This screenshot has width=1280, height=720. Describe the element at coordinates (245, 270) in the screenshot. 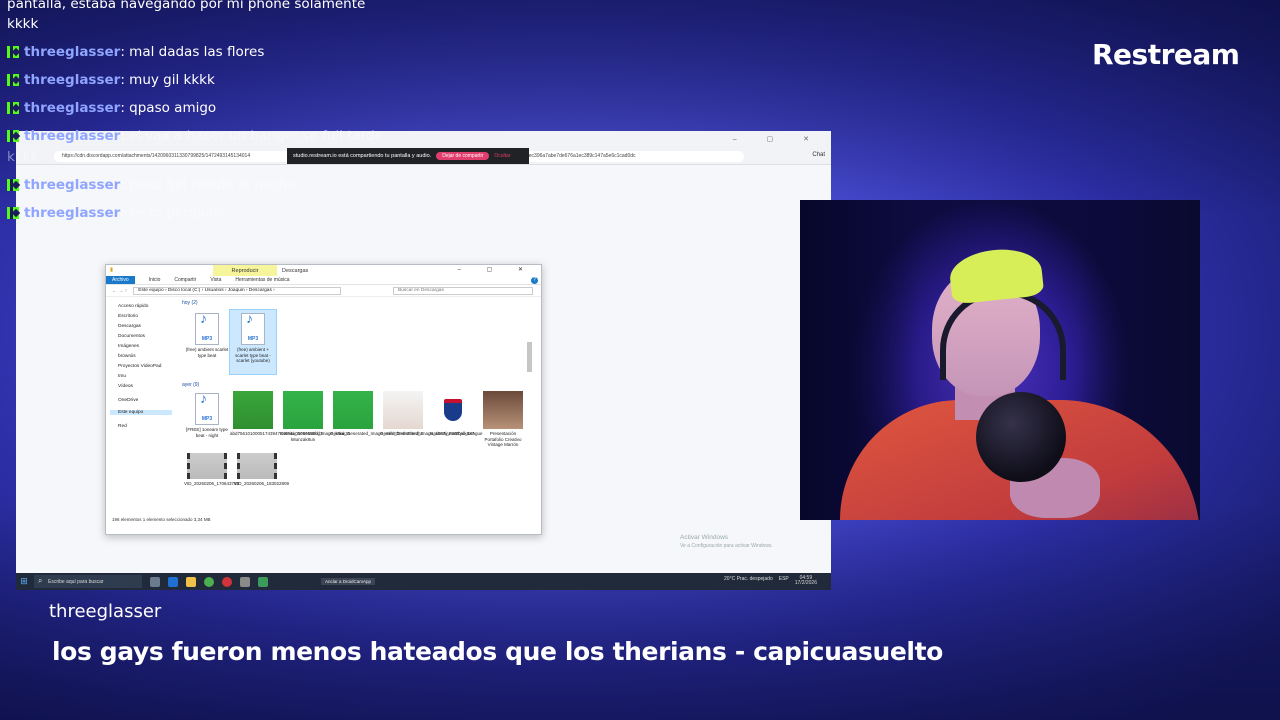

I see `tab-reproducir: Reproducir` at that location.